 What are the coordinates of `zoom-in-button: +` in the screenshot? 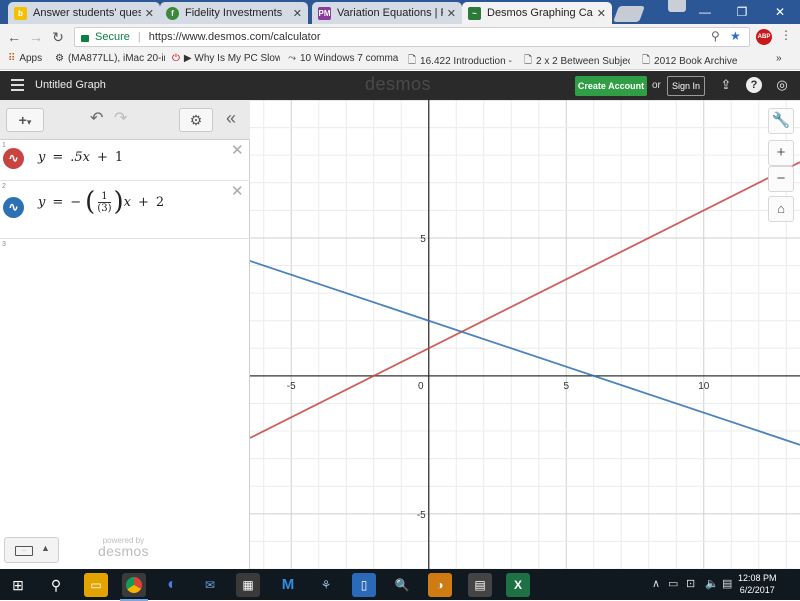 It's located at (781, 153).